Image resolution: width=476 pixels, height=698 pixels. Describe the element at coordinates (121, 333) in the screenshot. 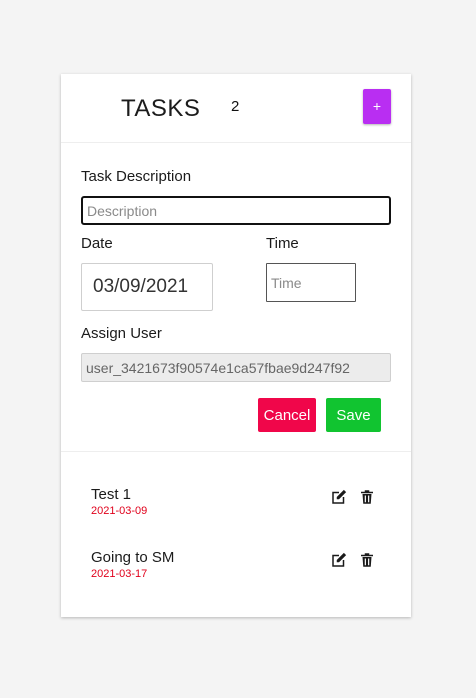

I see `assign-user-label: Assign User` at that location.